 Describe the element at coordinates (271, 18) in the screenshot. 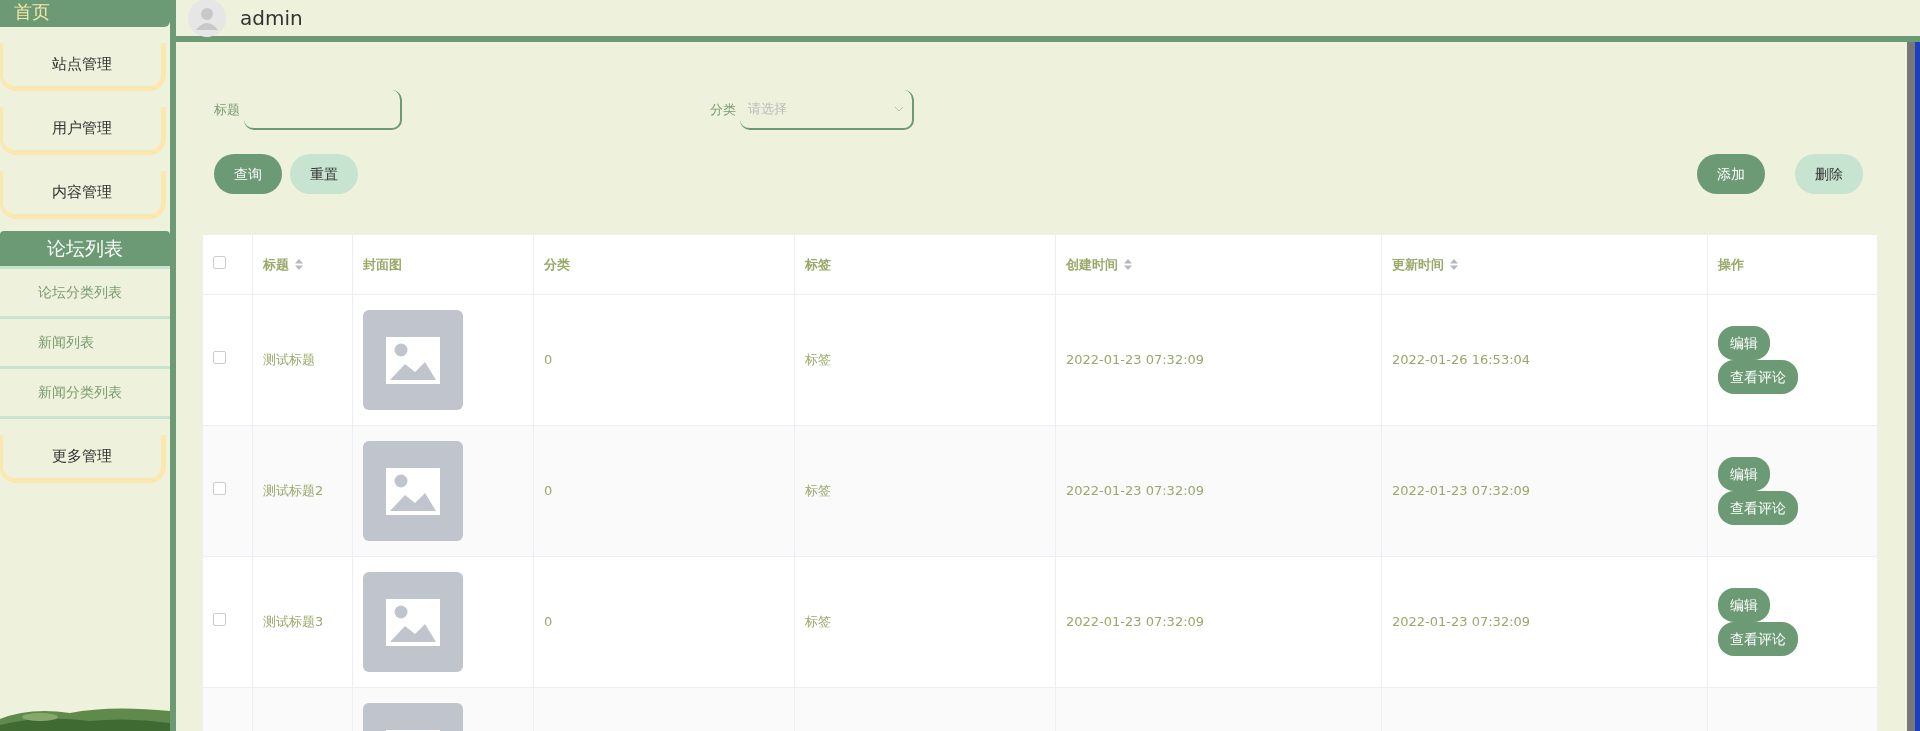

I see `user-name: admin` at that location.